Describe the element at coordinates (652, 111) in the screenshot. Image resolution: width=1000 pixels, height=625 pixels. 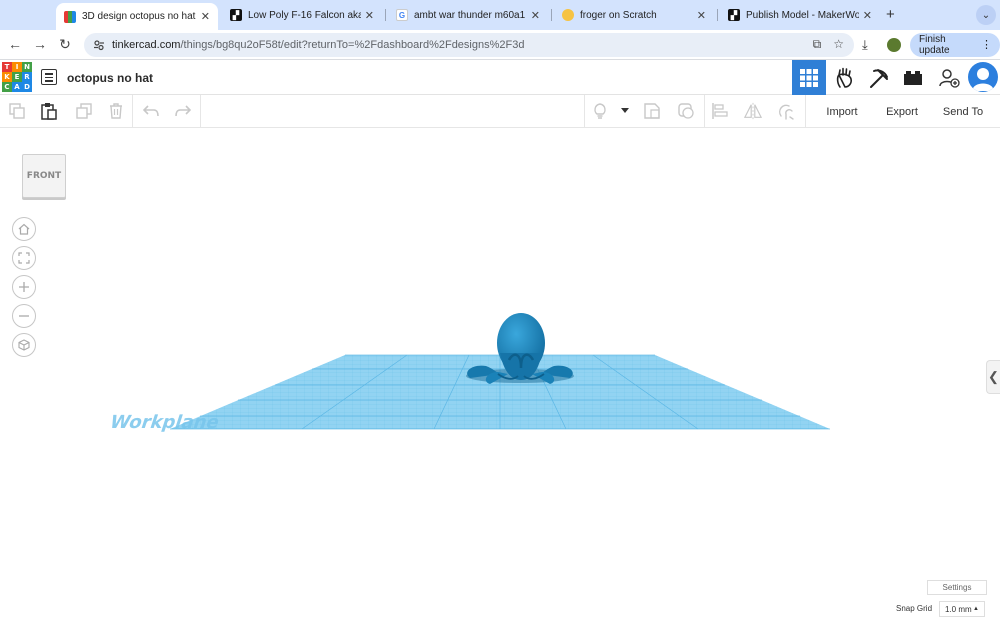
I see `shape-icon` at that location.